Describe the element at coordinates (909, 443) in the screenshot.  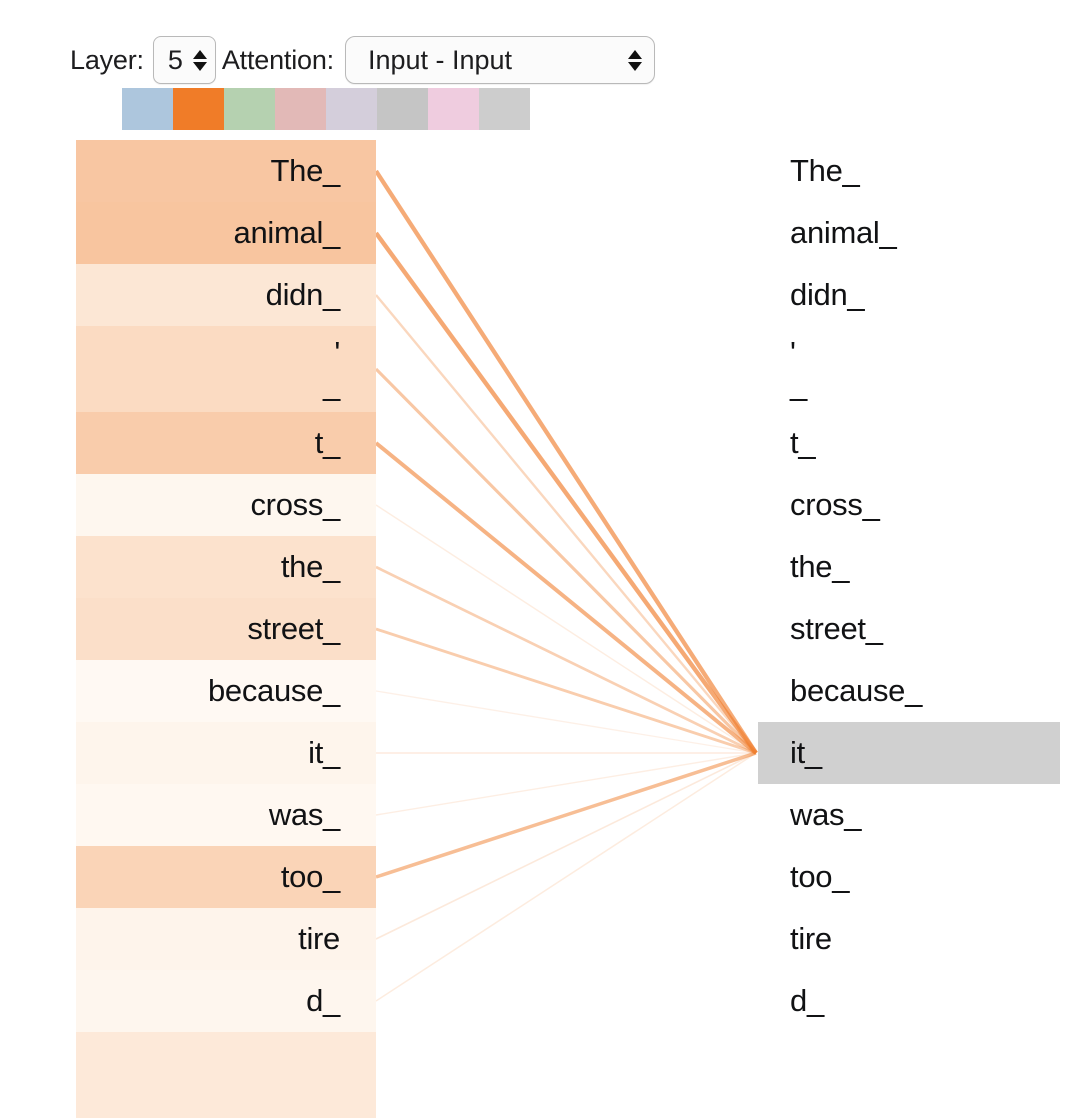
I see `target-token-row: t_` at that location.